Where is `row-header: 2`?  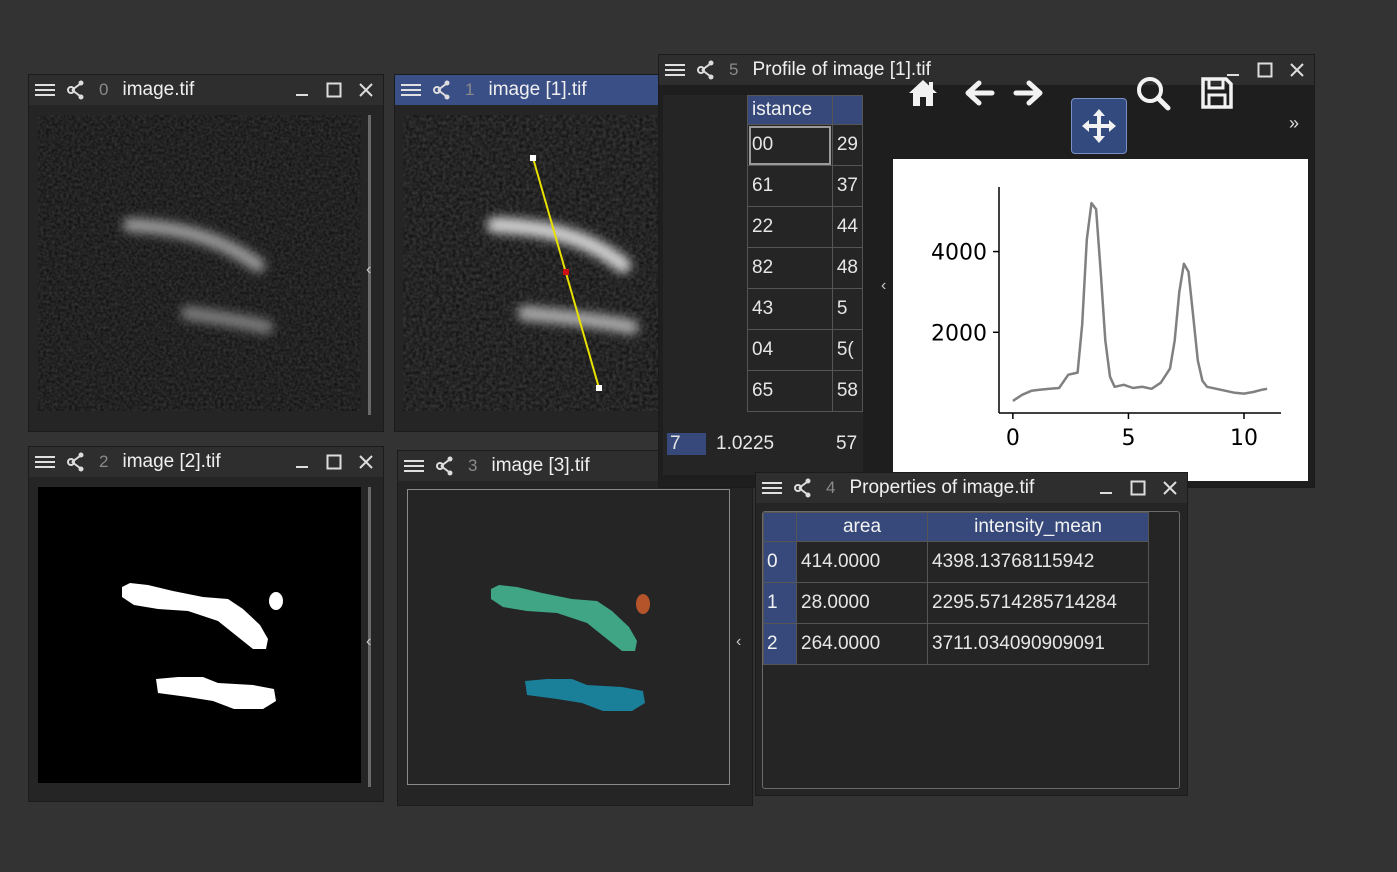 row-header: 2 is located at coordinates (780, 644).